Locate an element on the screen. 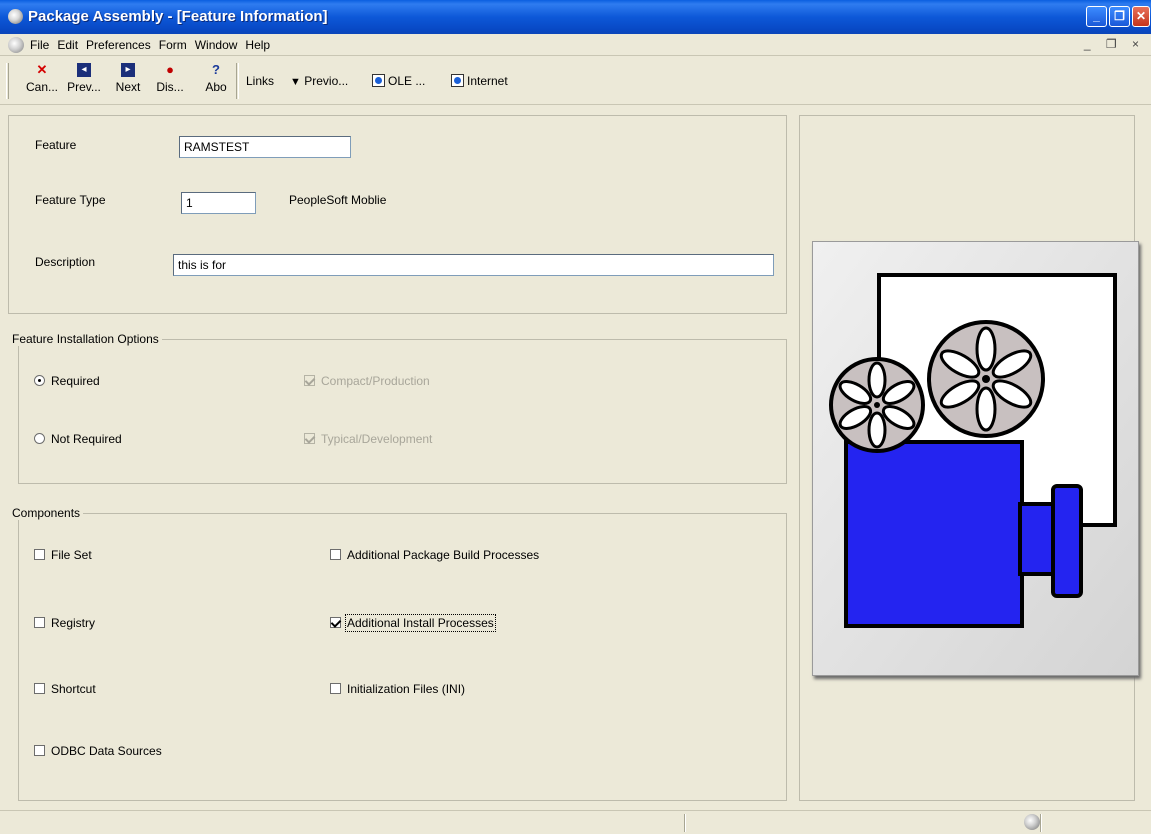  compact-production-label: Compact/Production is located at coordinates (375, 381).